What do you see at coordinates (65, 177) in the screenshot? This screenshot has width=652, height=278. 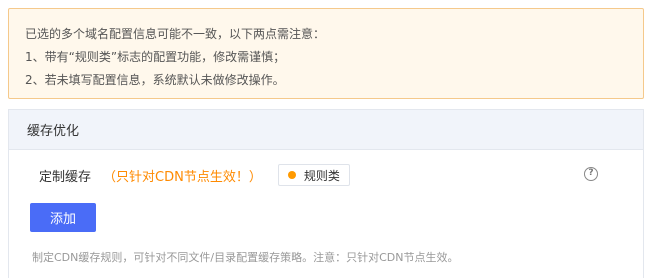 I see `custom-cache-label: 定制缓存` at bounding box center [65, 177].